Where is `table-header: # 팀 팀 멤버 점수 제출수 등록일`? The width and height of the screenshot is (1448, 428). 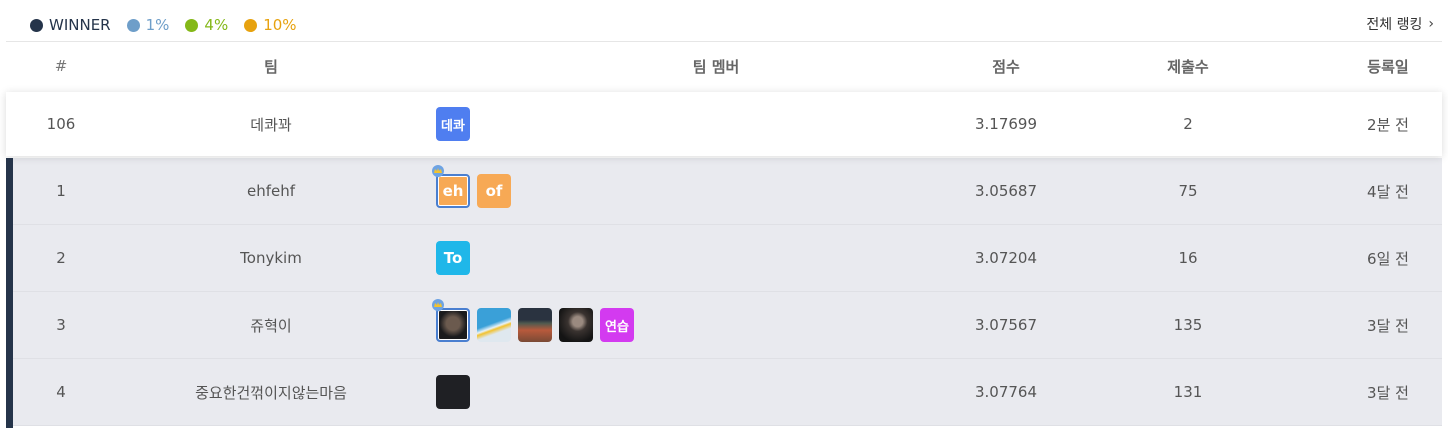 table-header: # 팀 팀 멤버 점수 제출수 등록일 is located at coordinates (724, 66).